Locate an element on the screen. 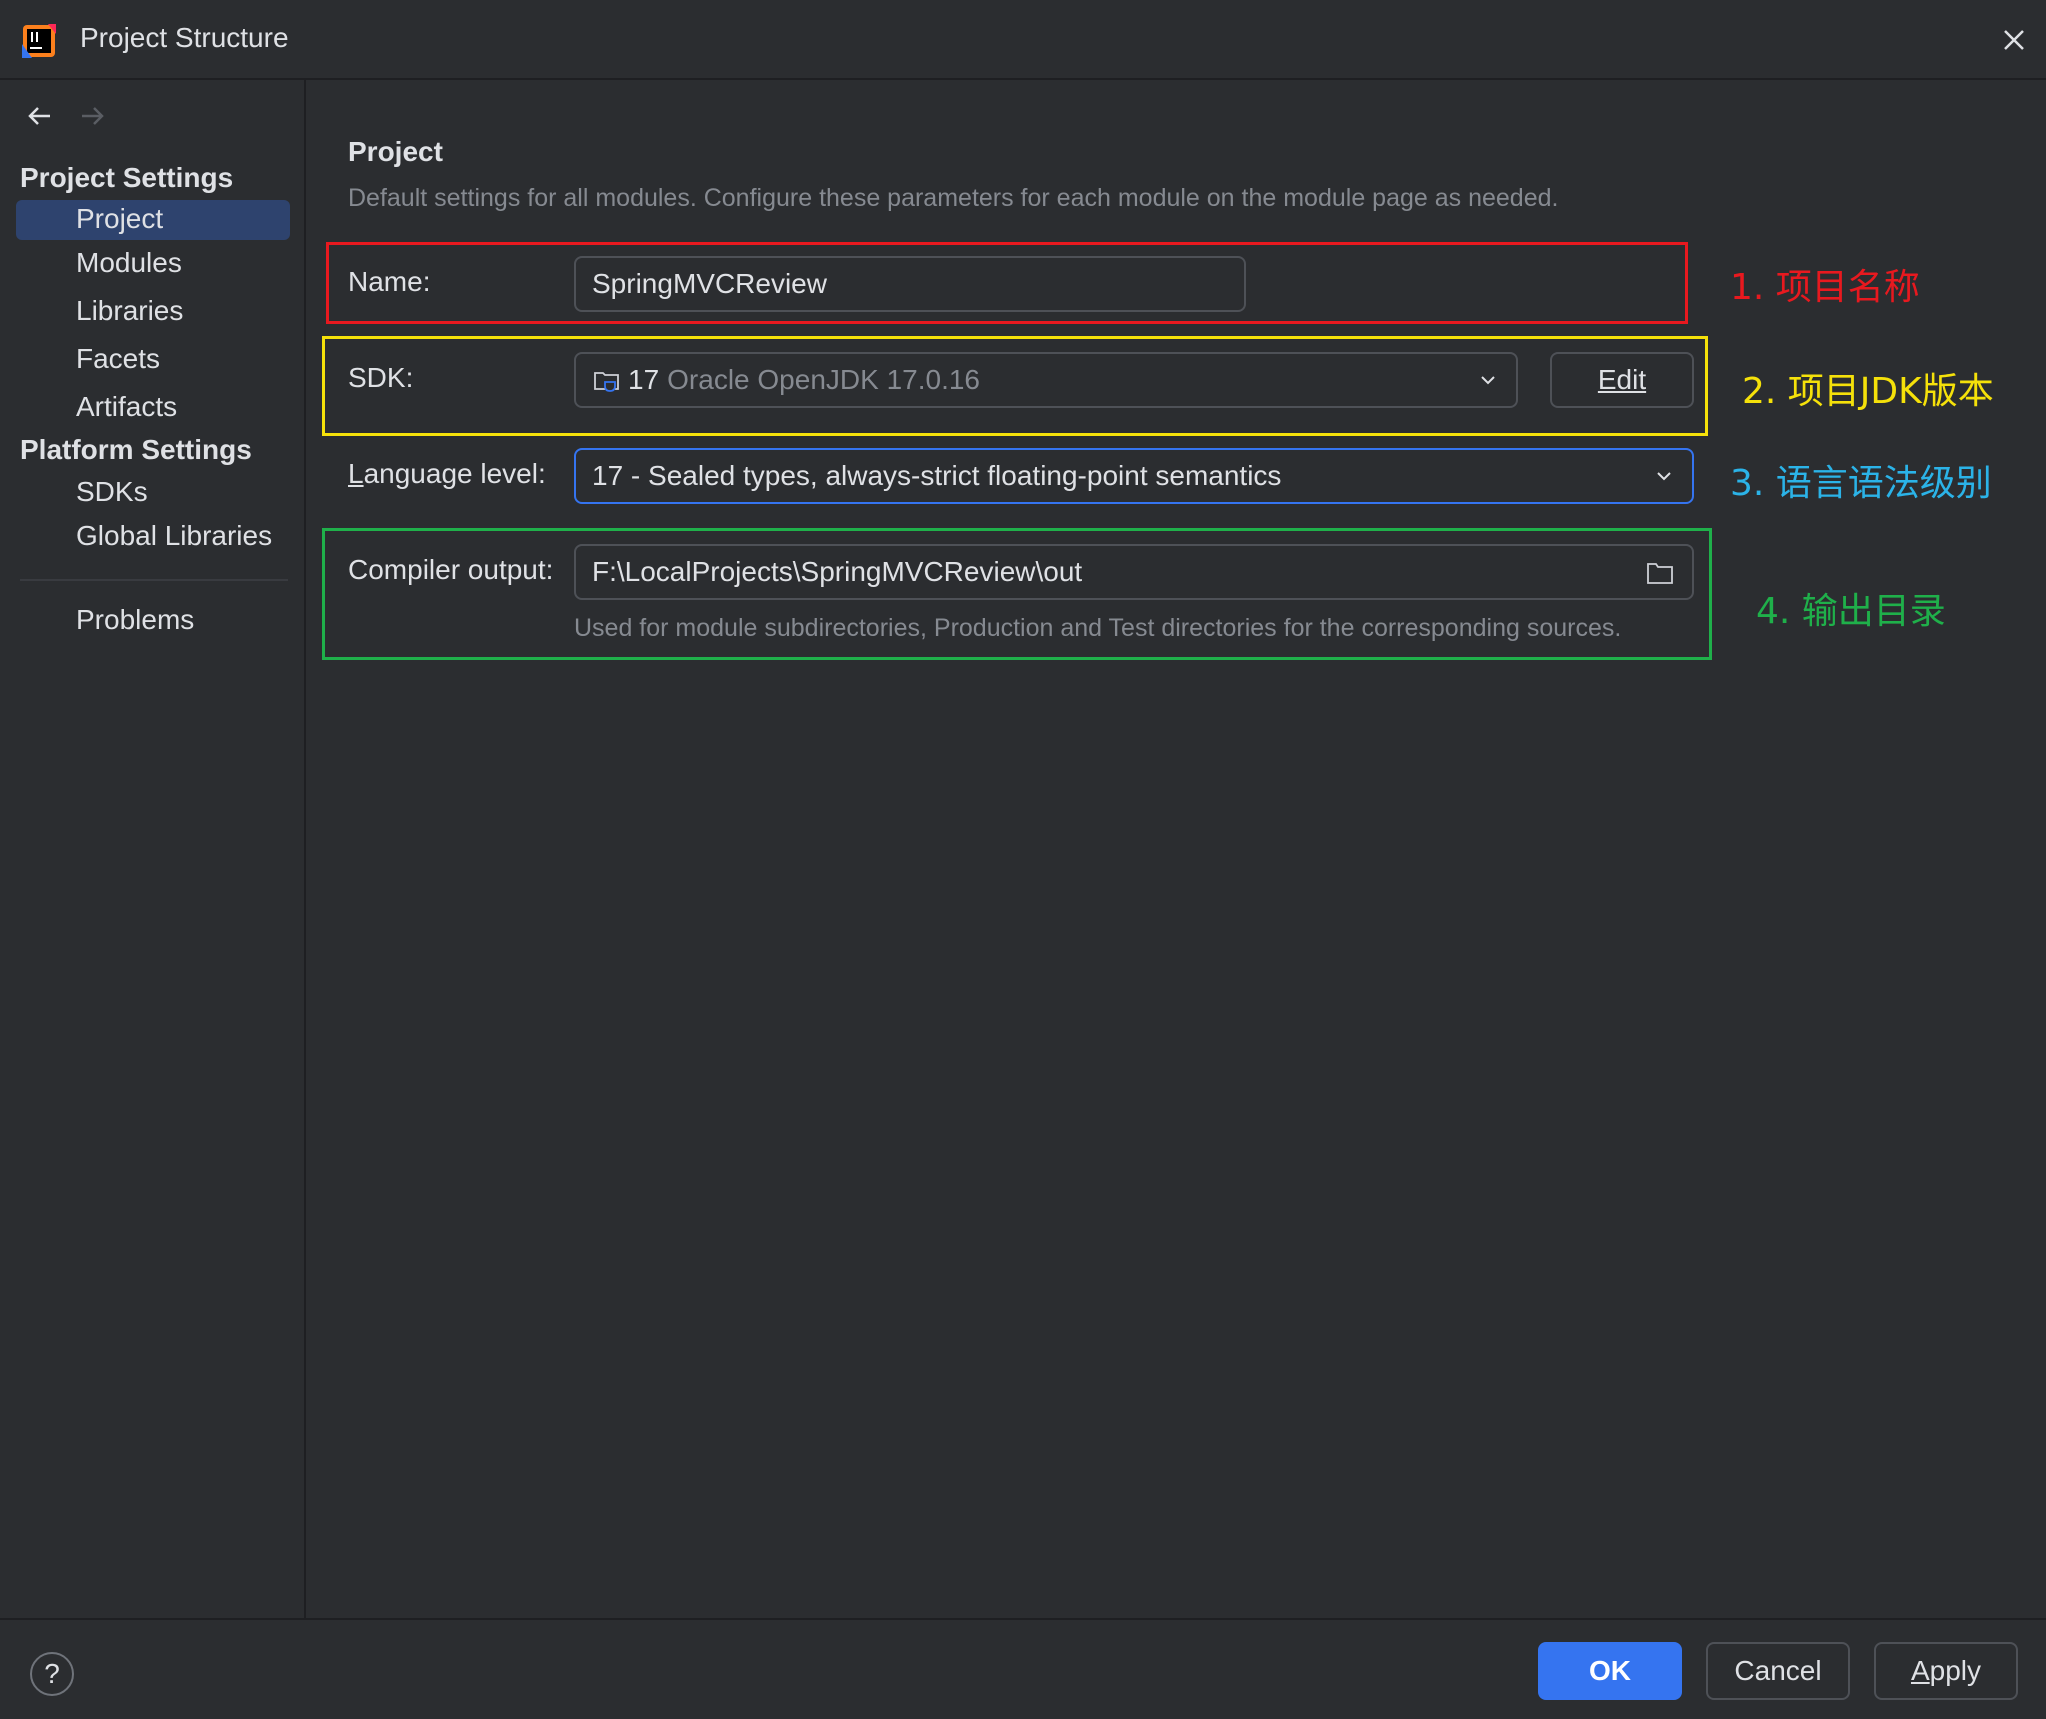  ok-button: OK is located at coordinates (1610, 1671).